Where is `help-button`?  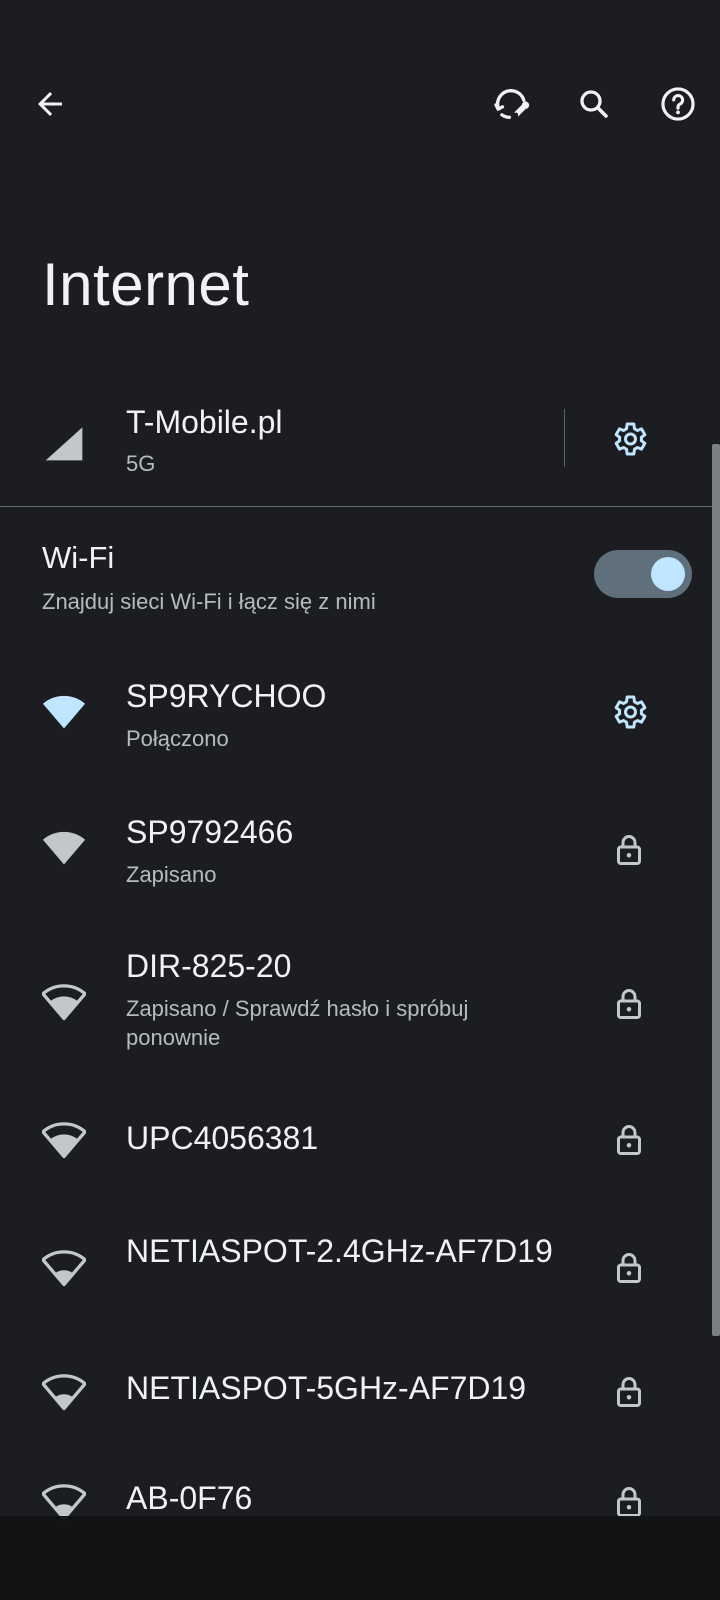
help-button is located at coordinates (678, 104).